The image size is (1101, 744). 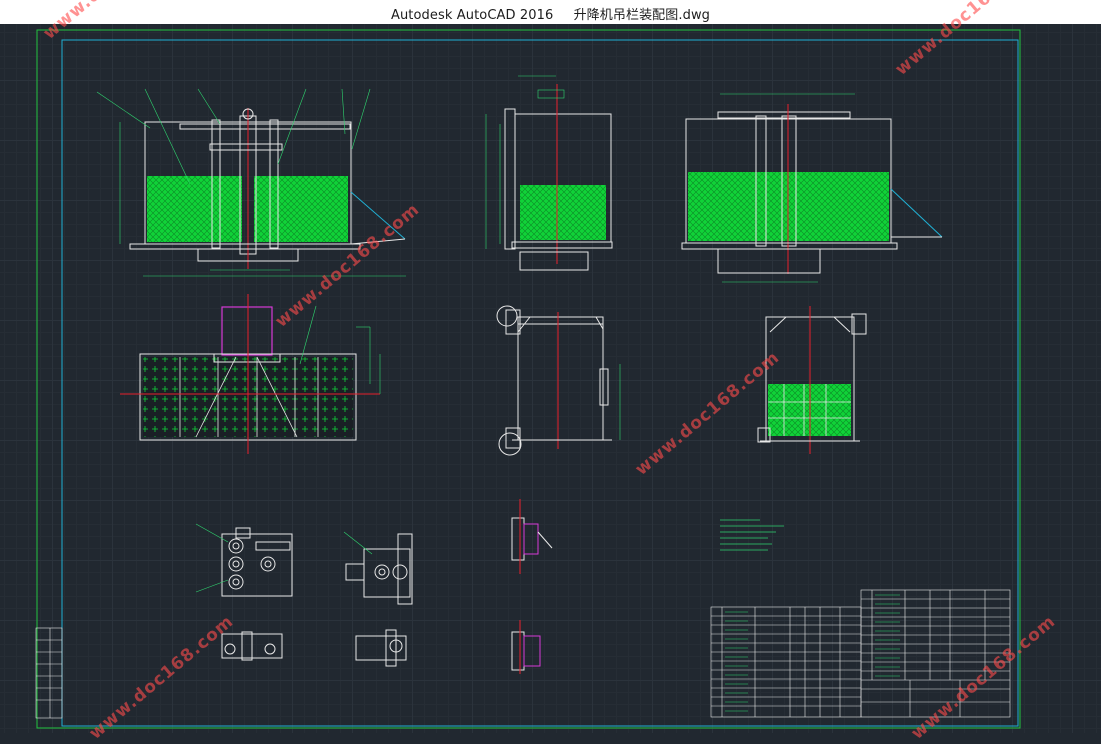 What do you see at coordinates (558, 380) in the screenshot?
I see `section-view-bb` at bounding box center [558, 380].